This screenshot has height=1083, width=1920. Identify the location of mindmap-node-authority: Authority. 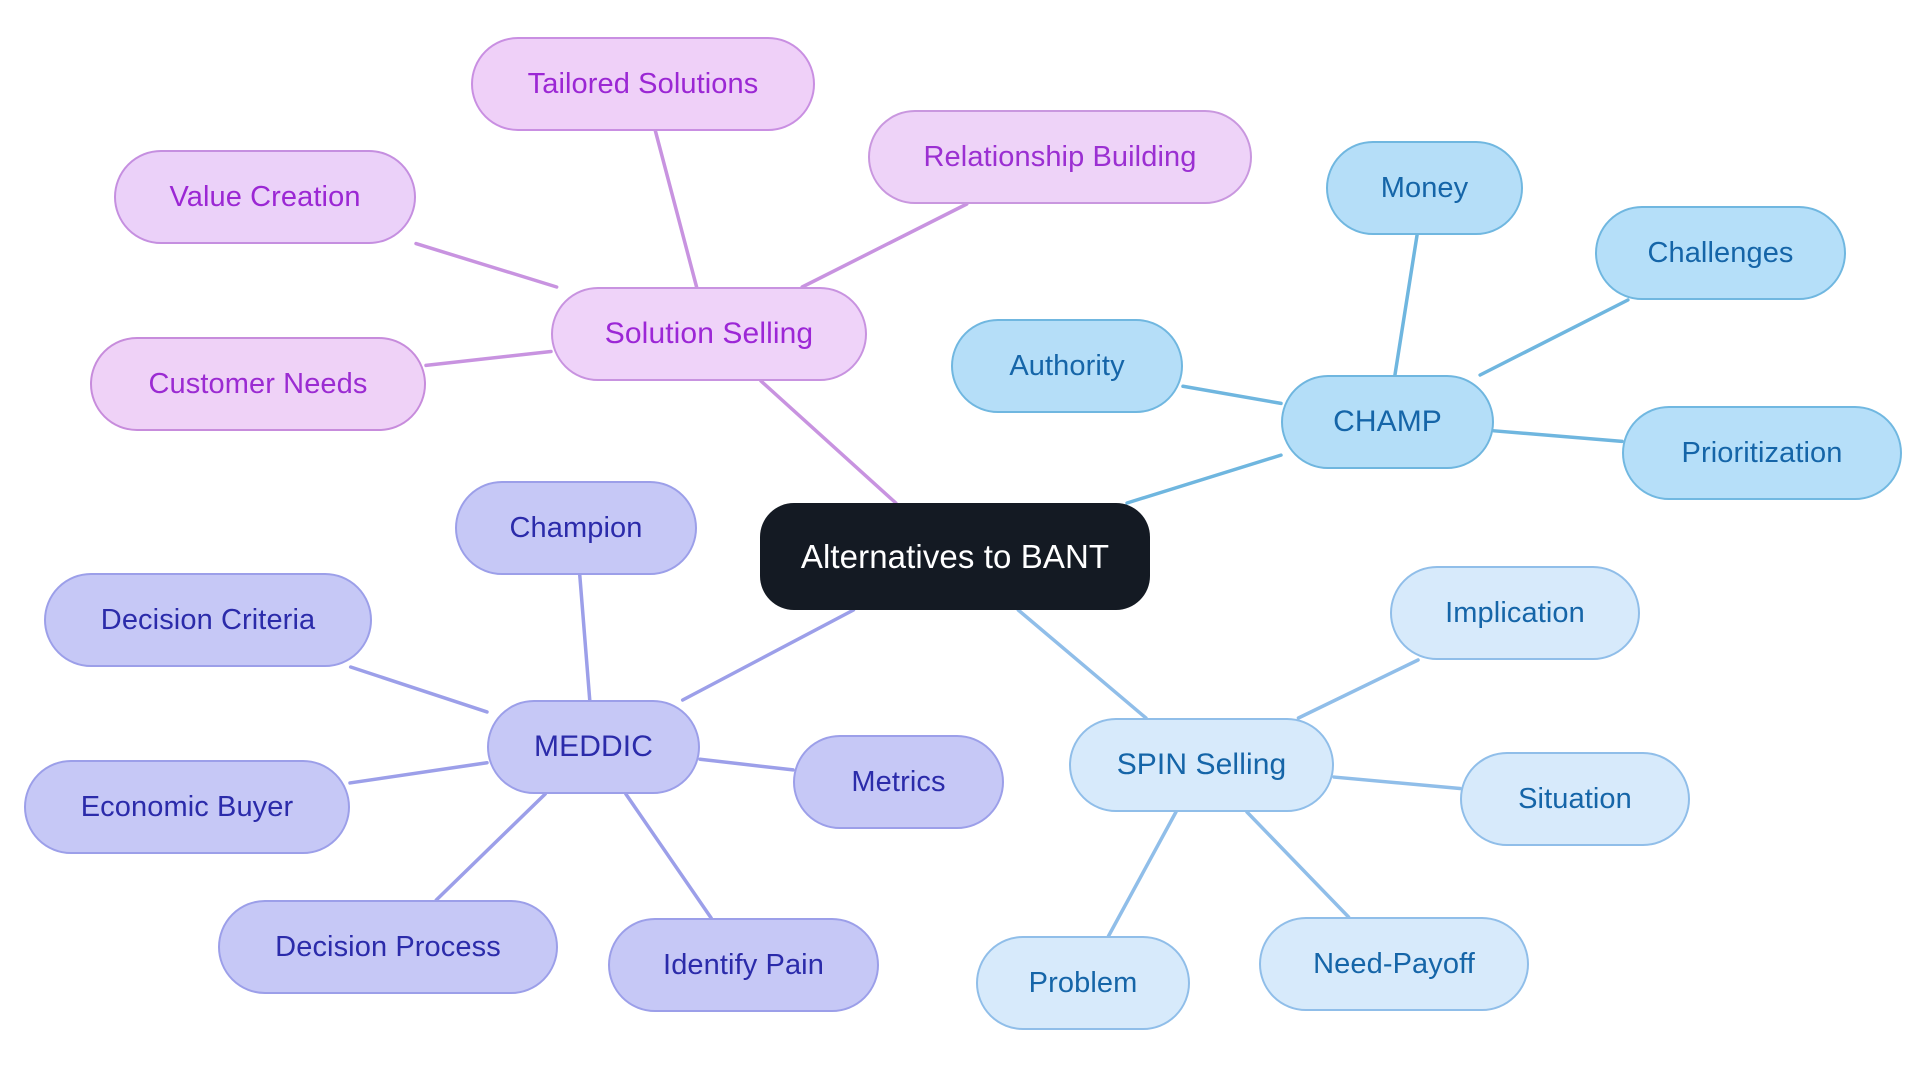
(1067, 366).